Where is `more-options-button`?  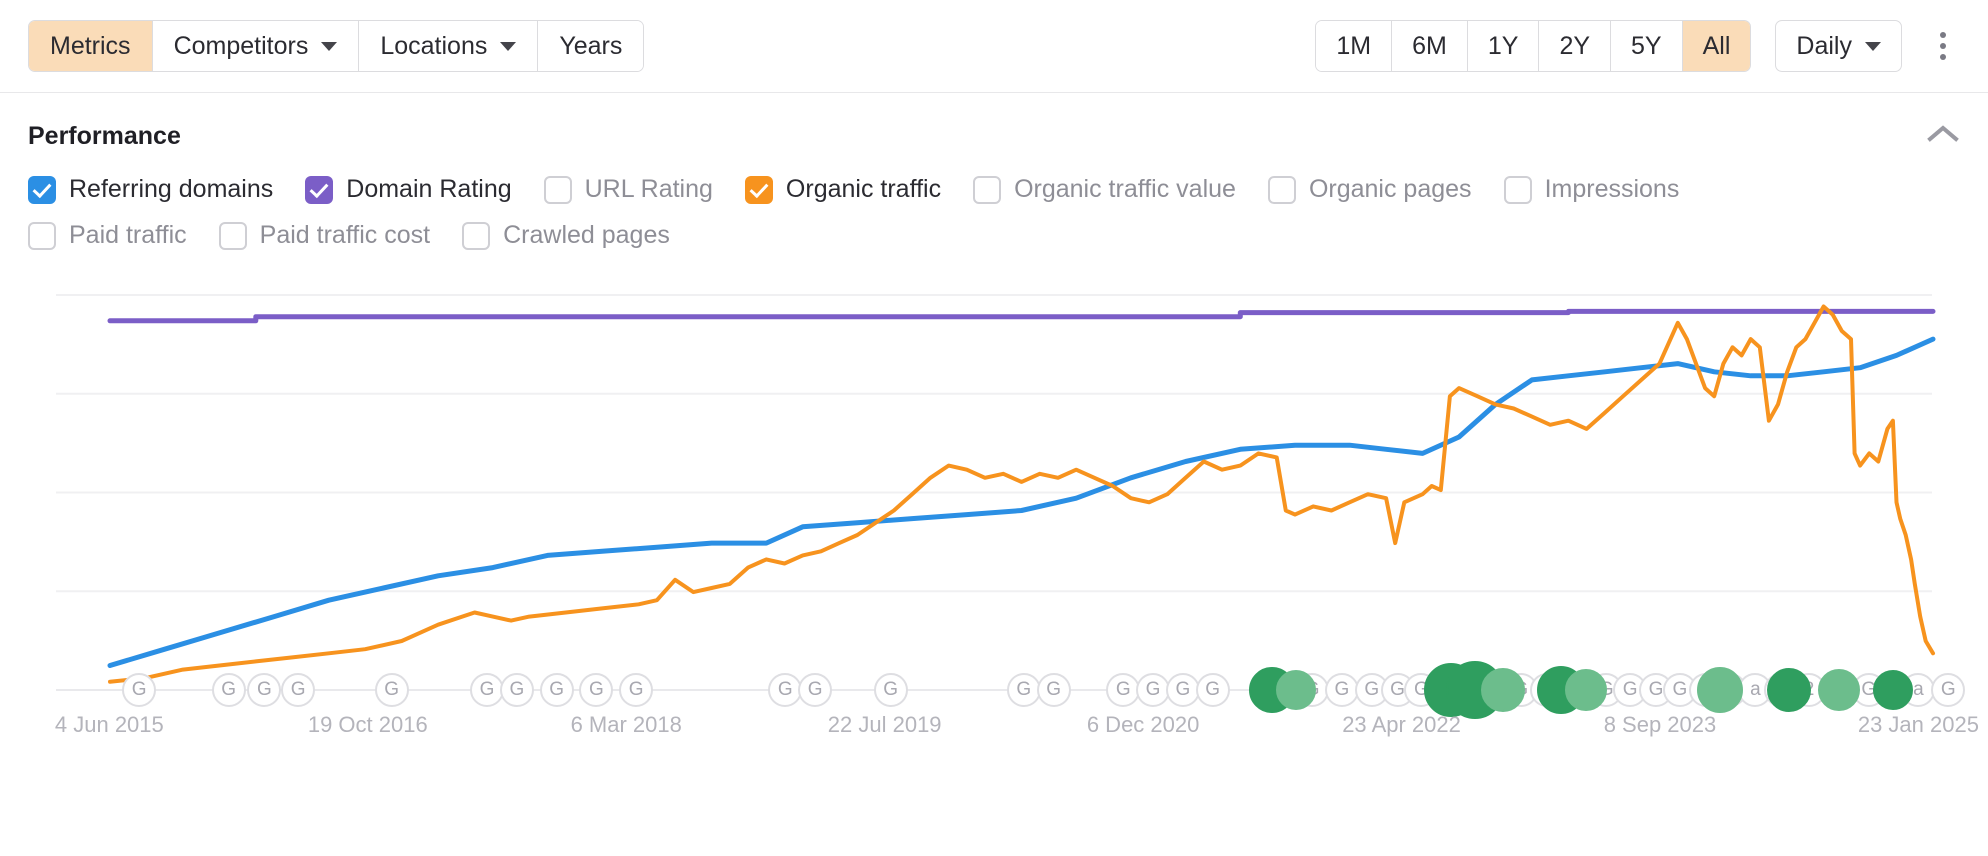 more-options-button is located at coordinates (1943, 46).